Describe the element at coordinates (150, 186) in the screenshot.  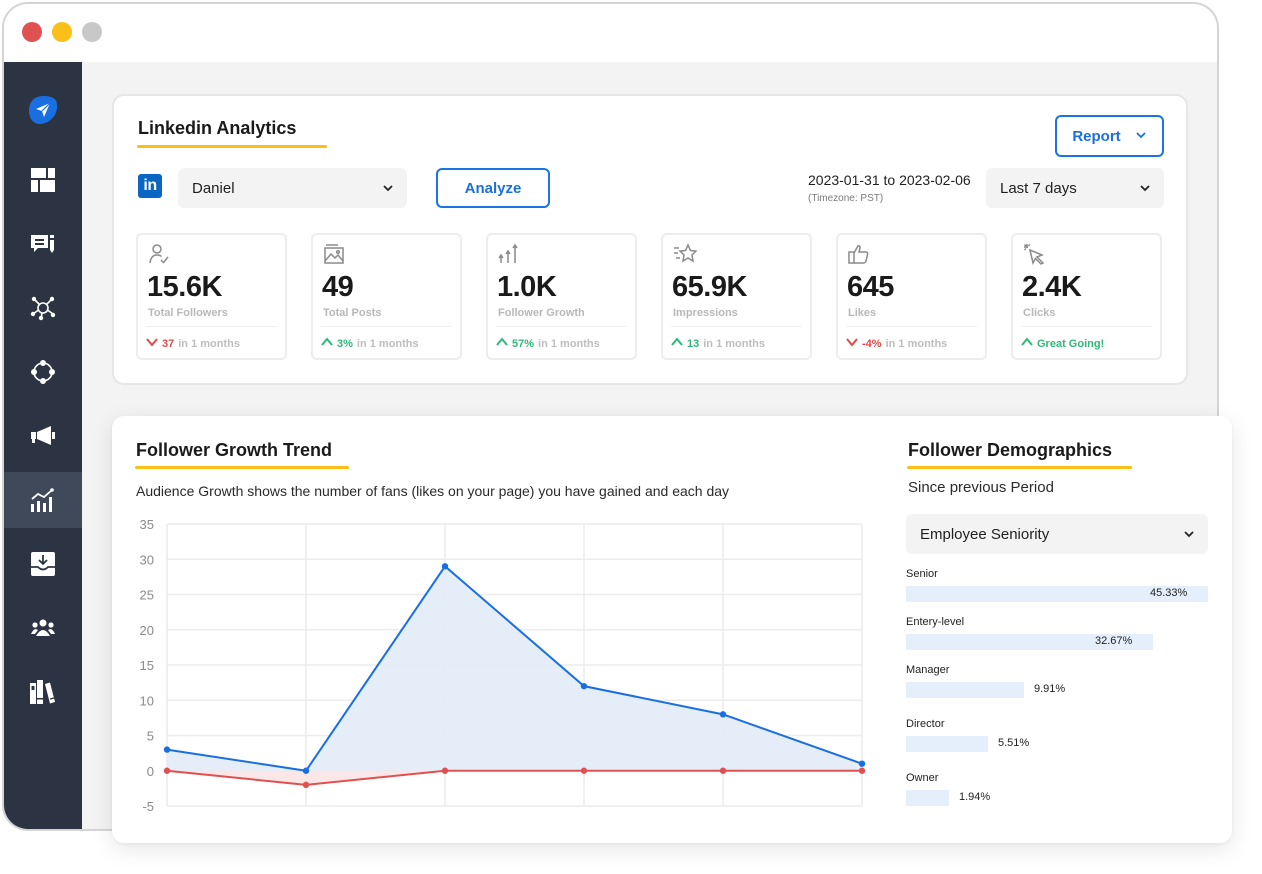
I see `linkedin-icon: in` at that location.